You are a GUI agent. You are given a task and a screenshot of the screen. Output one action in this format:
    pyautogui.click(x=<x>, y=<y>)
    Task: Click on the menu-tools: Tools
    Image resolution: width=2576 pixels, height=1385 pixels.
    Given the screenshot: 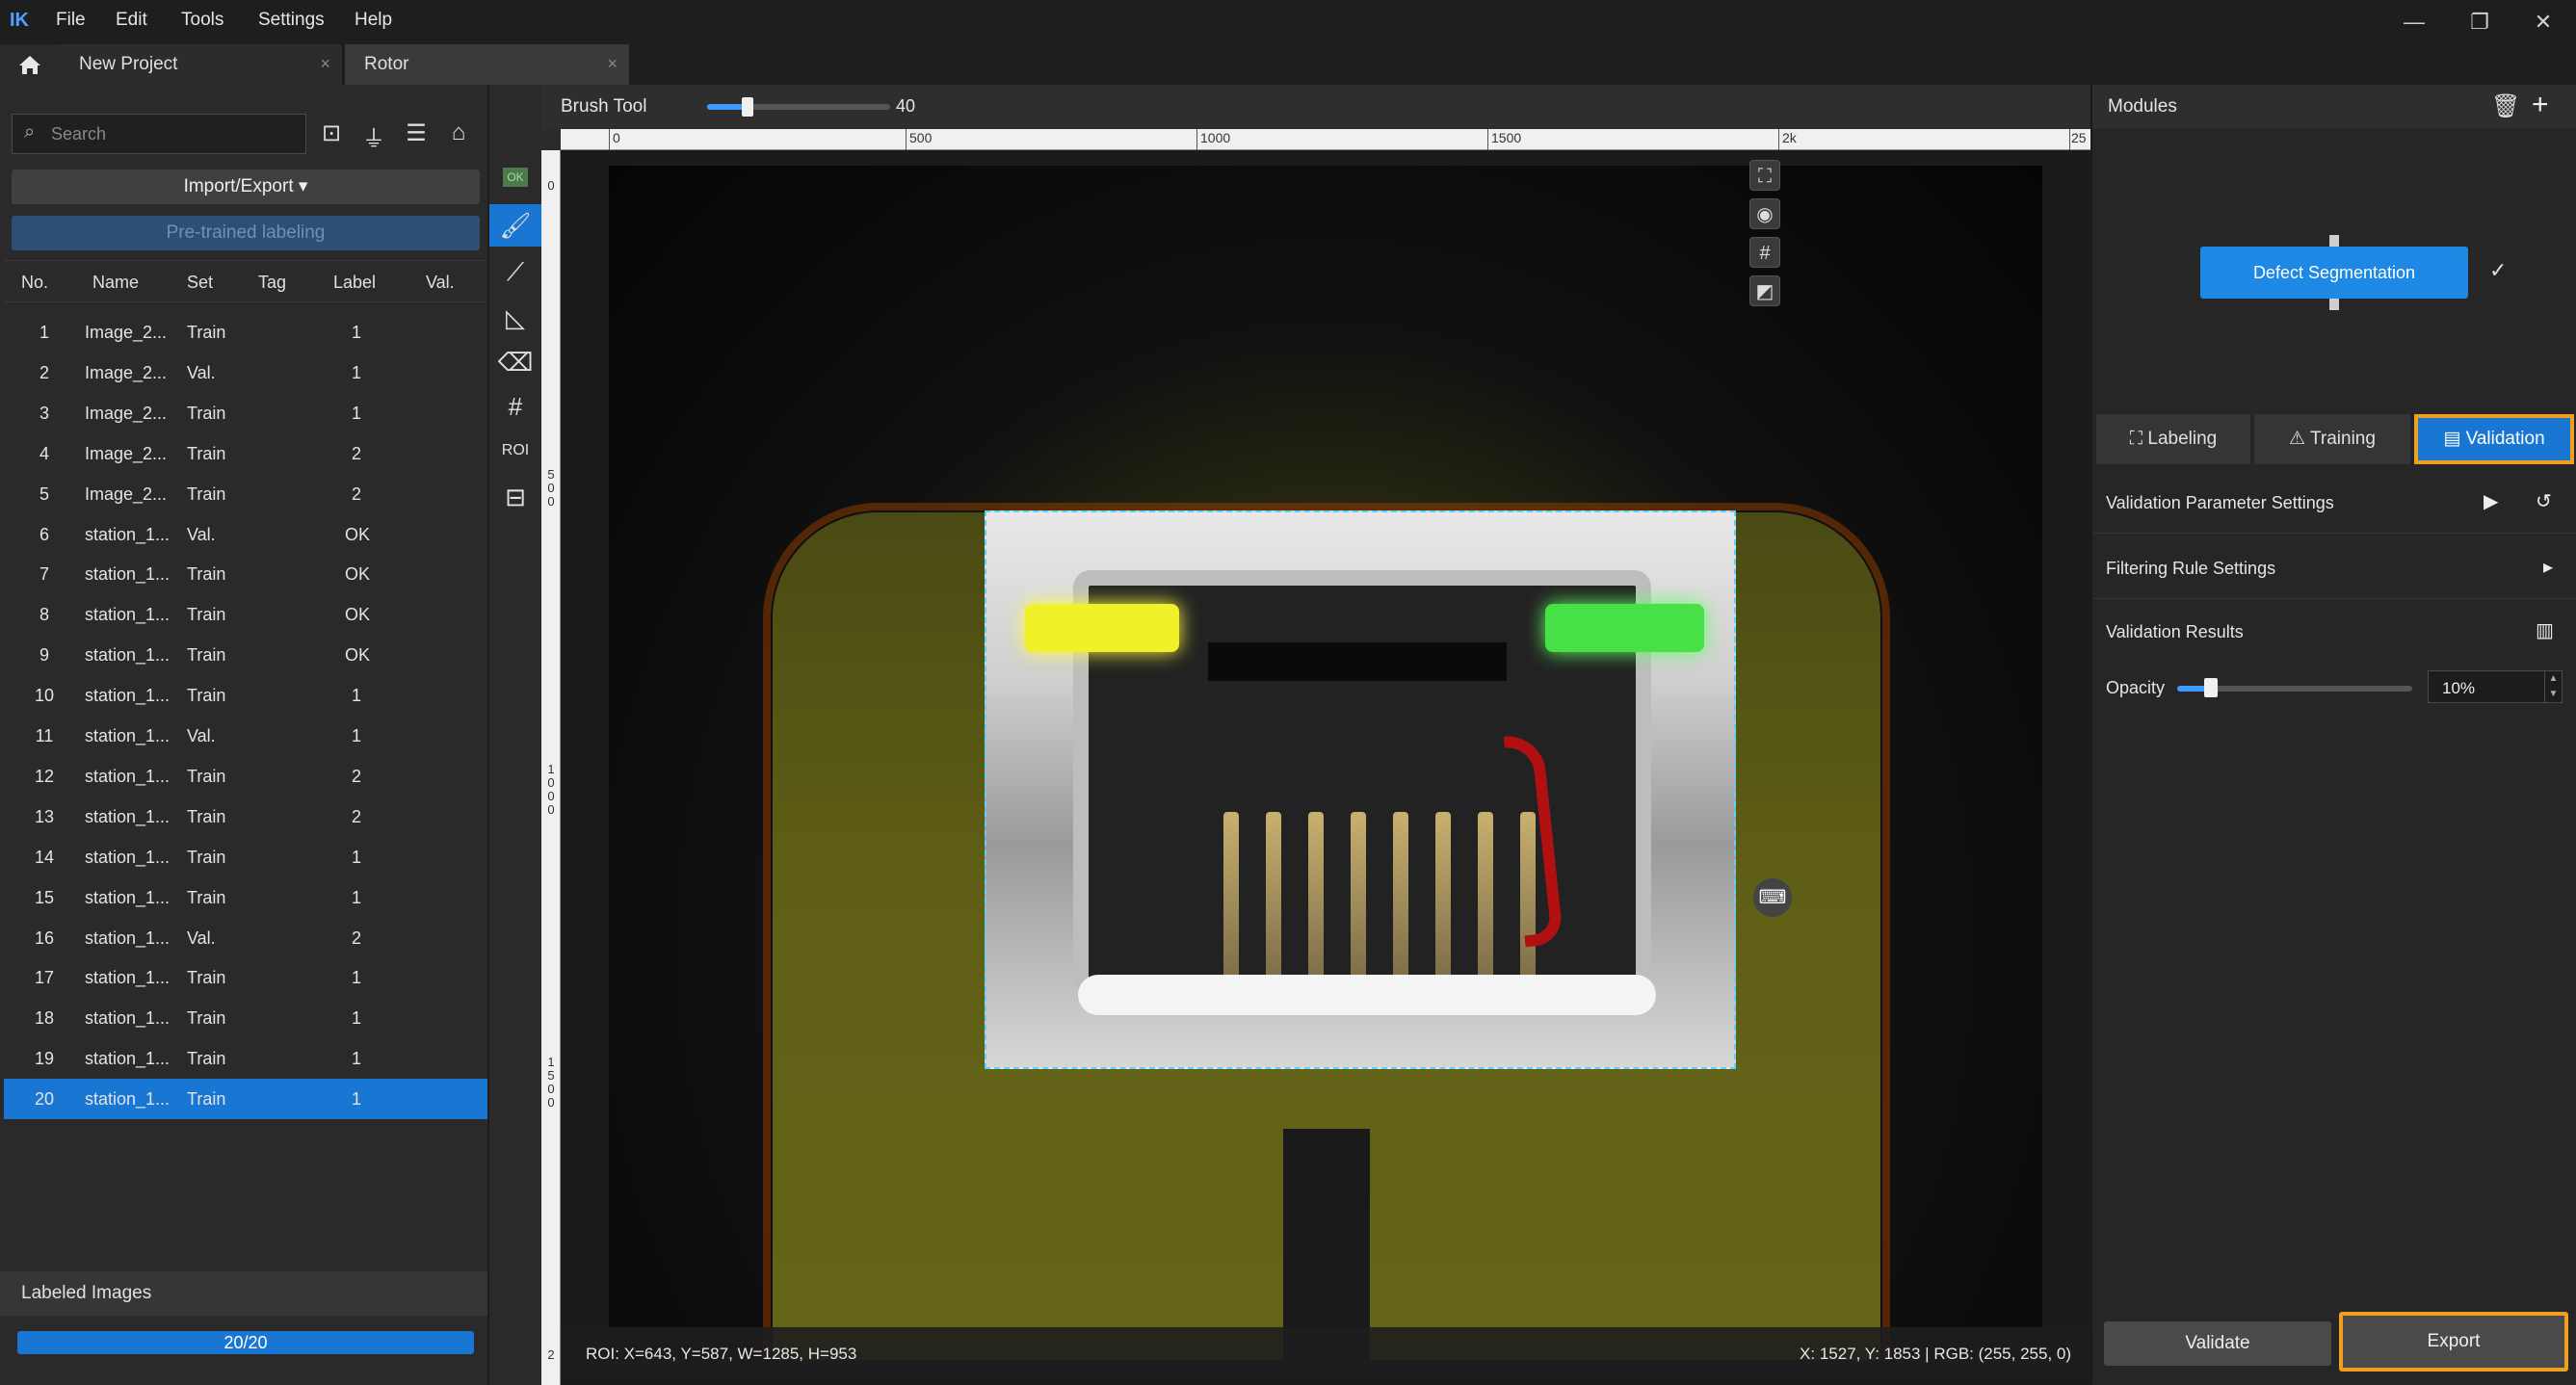 What is the action you would take?
    pyautogui.click(x=202, y=20)
    